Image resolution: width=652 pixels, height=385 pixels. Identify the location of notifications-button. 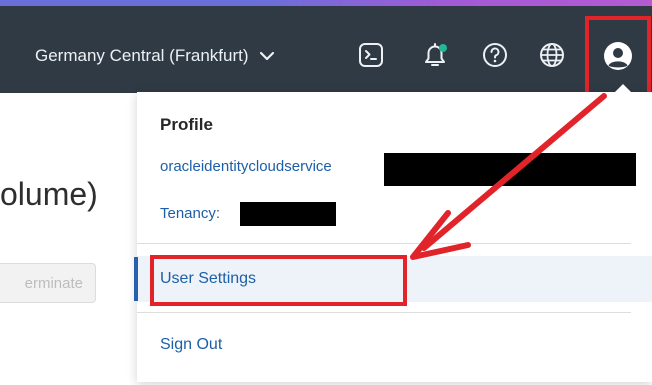
(435, 55).